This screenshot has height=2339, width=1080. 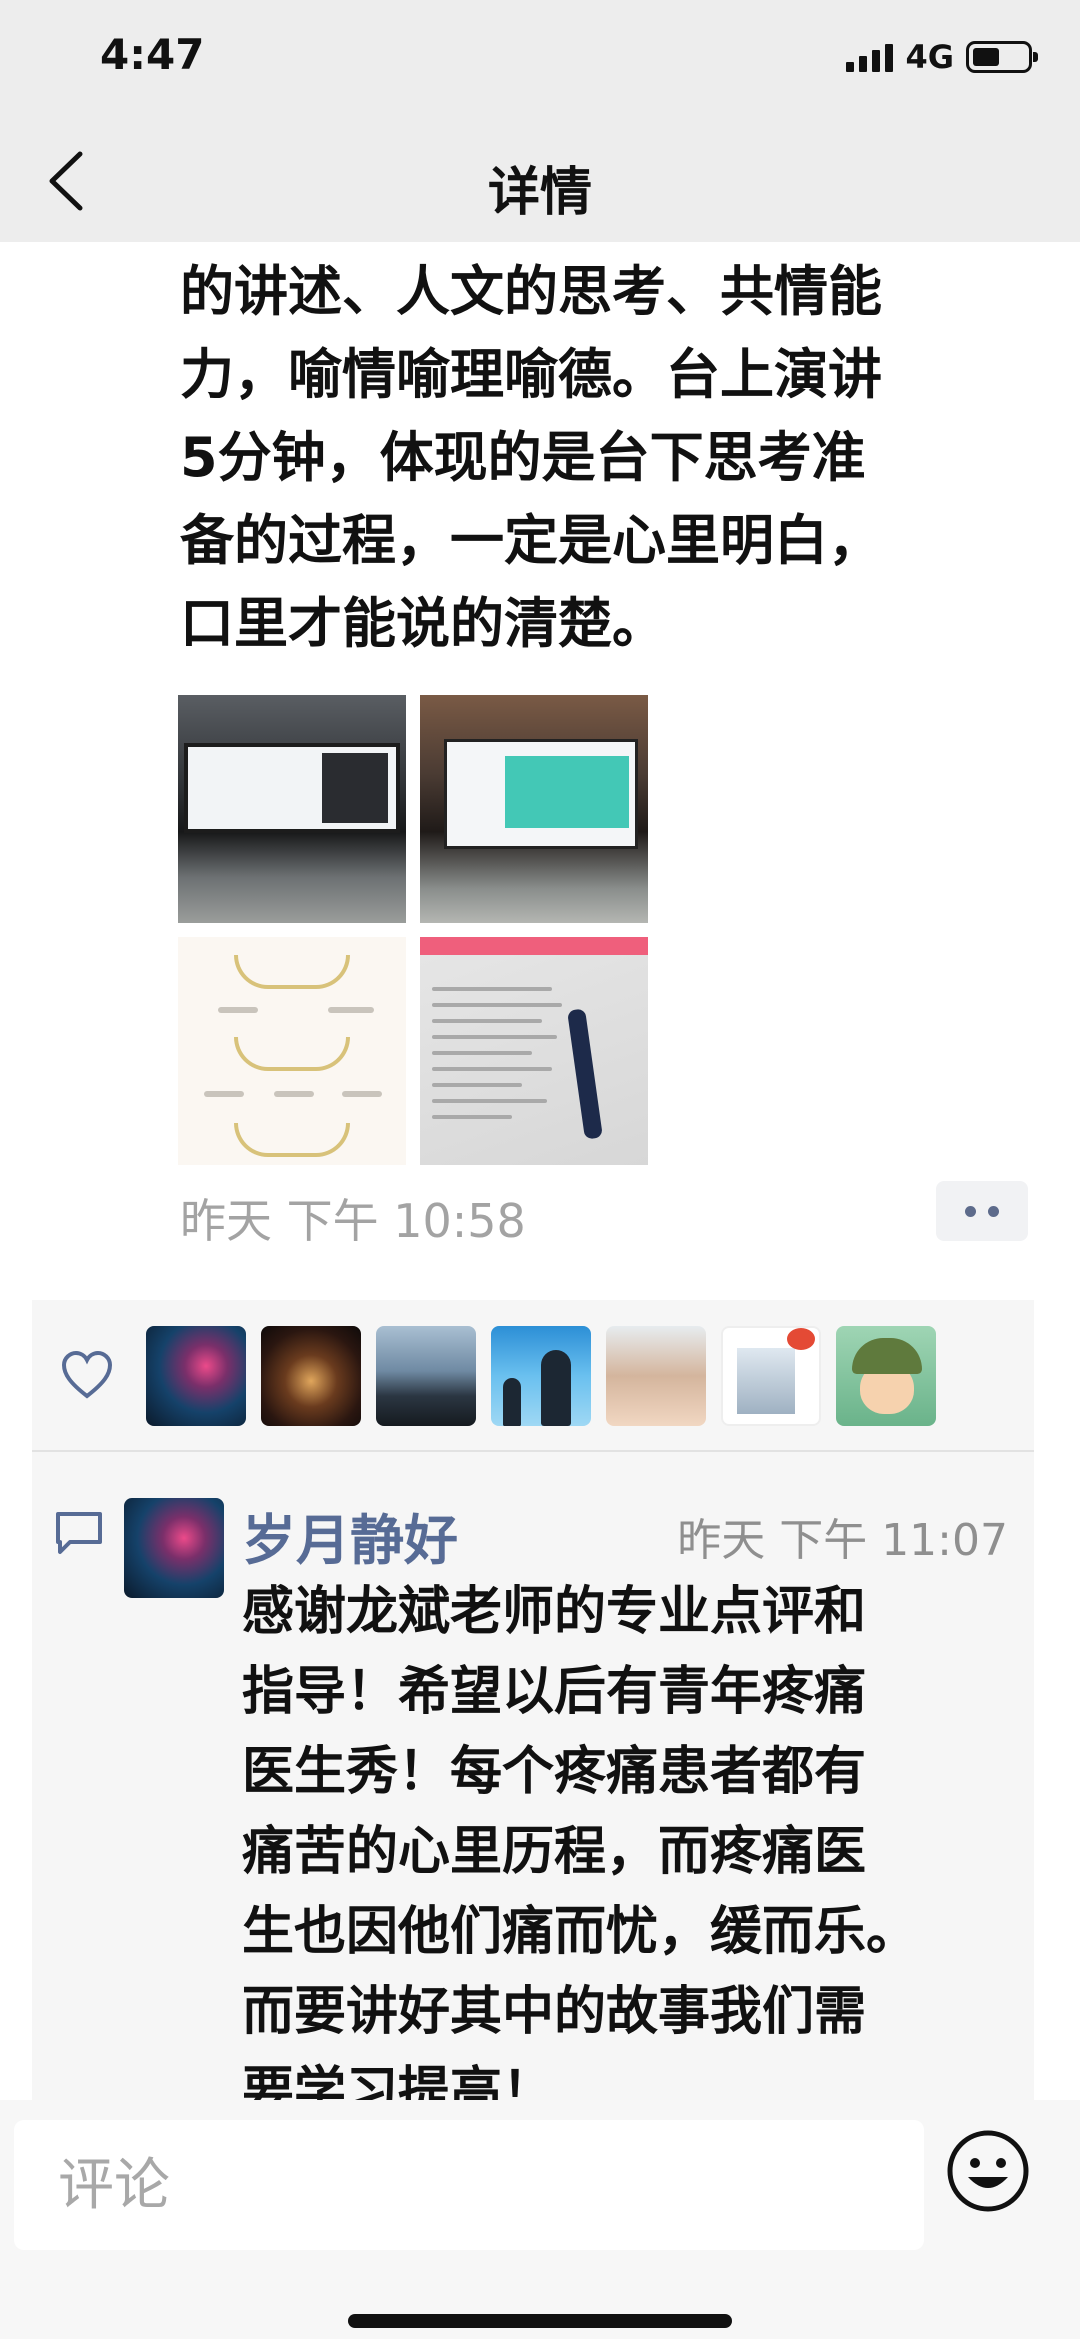 What do you see at coordinates (986, 57) in the screenshot?
I see `battery-fill` at bounding box center [986, 57].